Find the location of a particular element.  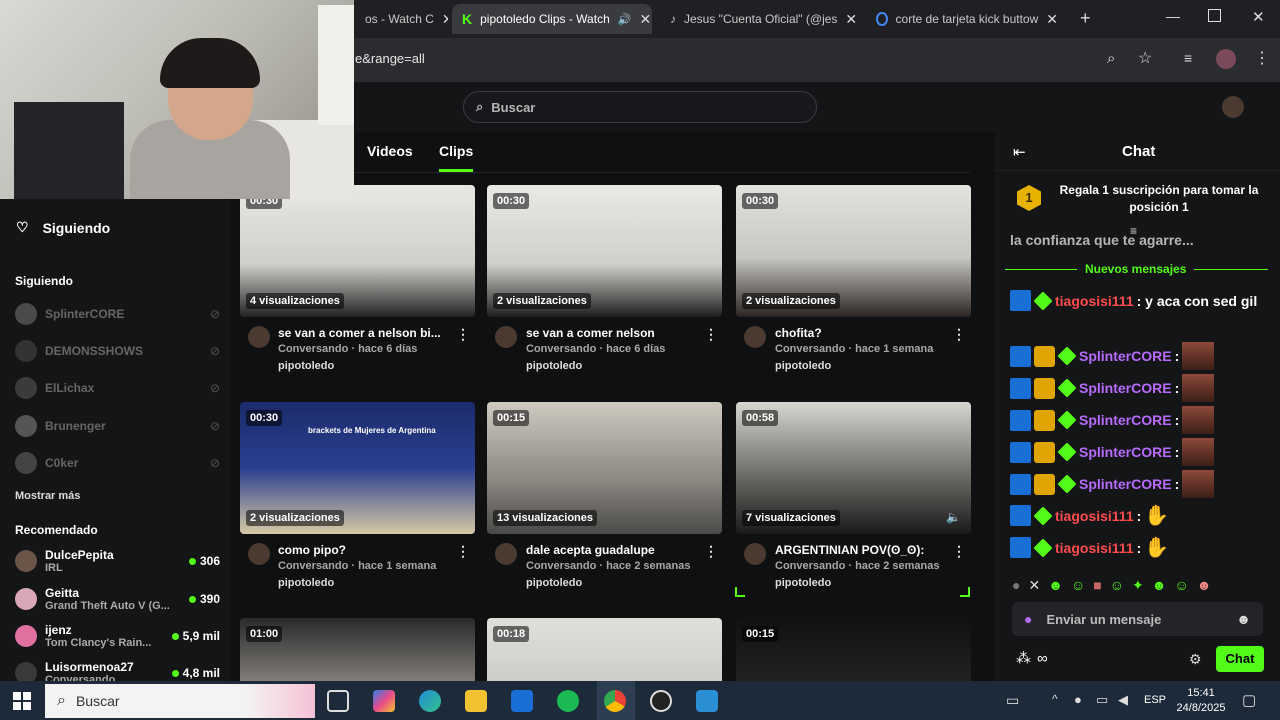

chat-settings-icon: ⚙ is located at coordinates (1195, 659).